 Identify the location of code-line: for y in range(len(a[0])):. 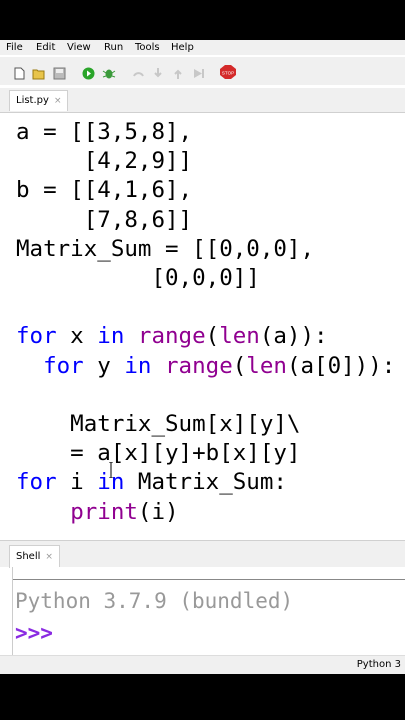
(219, 365).